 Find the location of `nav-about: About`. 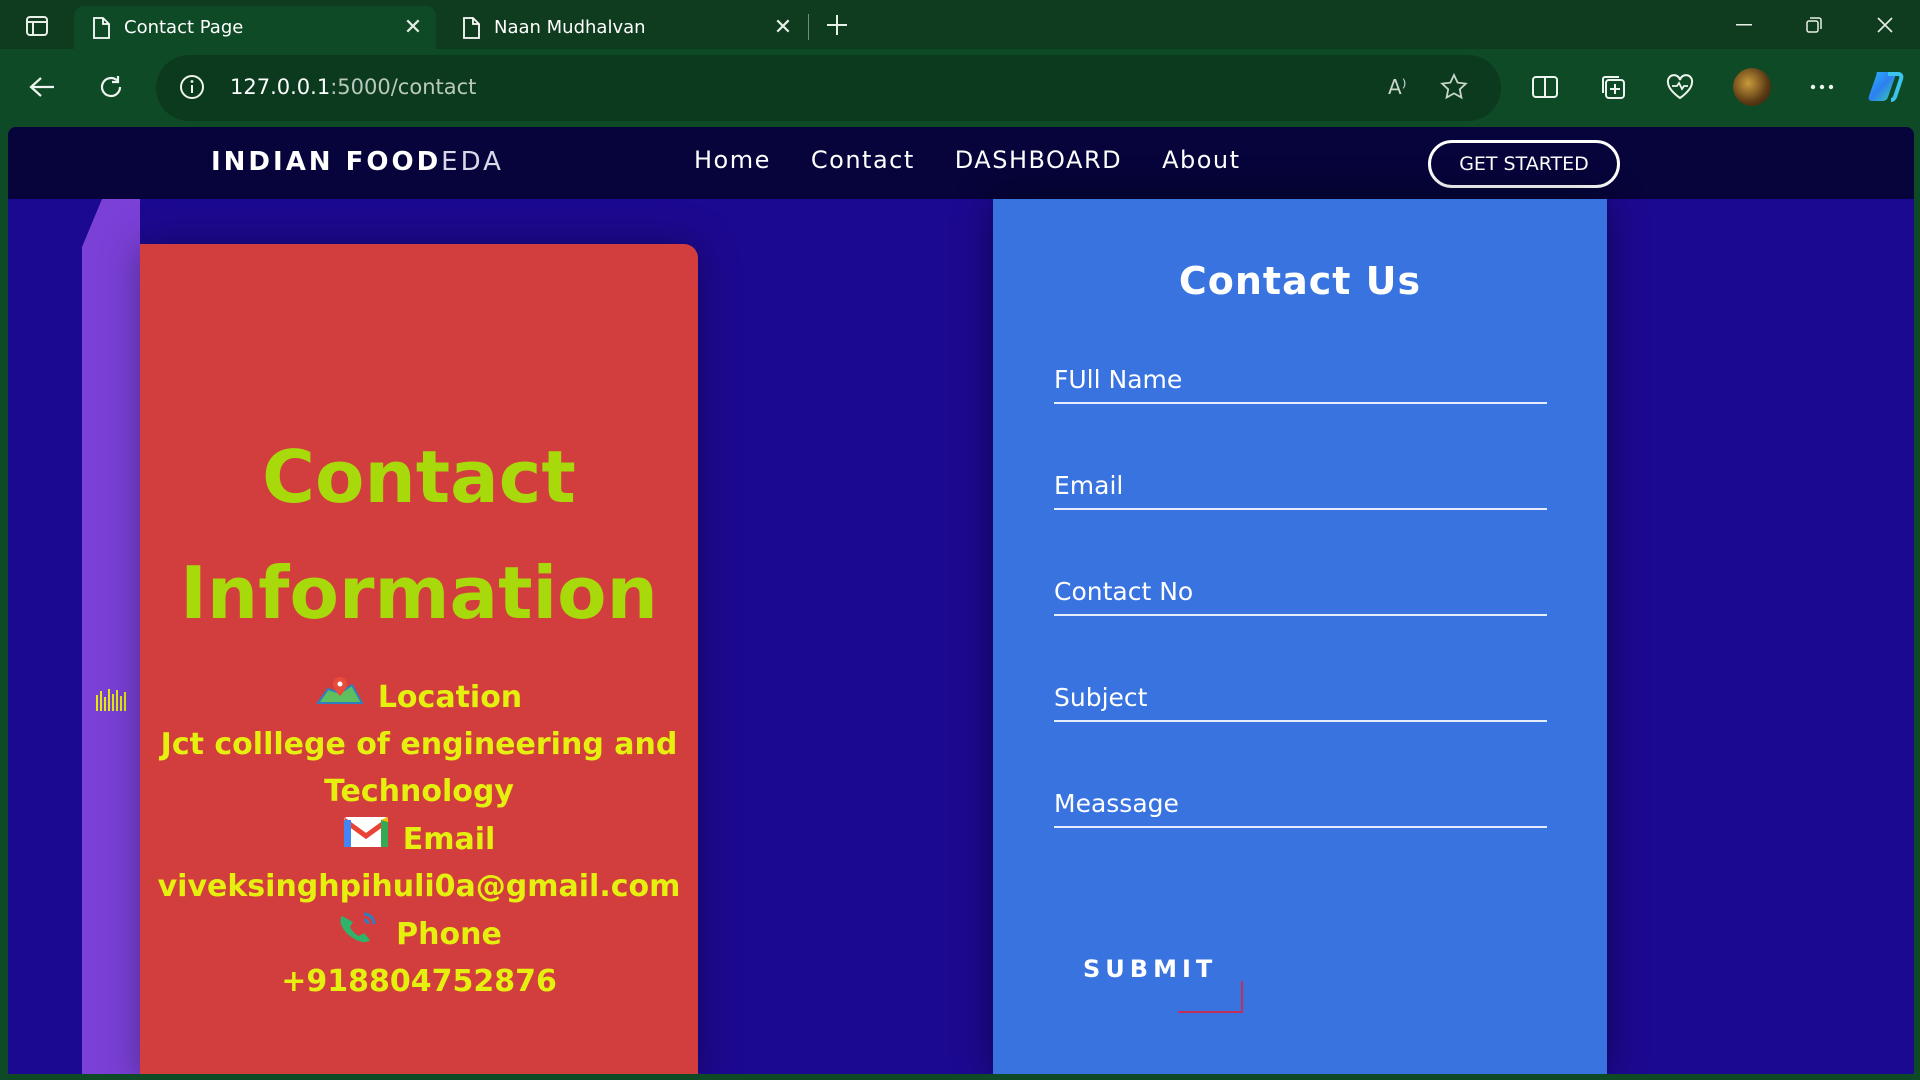

nav-about: About is located at coordinates (1201, 160).